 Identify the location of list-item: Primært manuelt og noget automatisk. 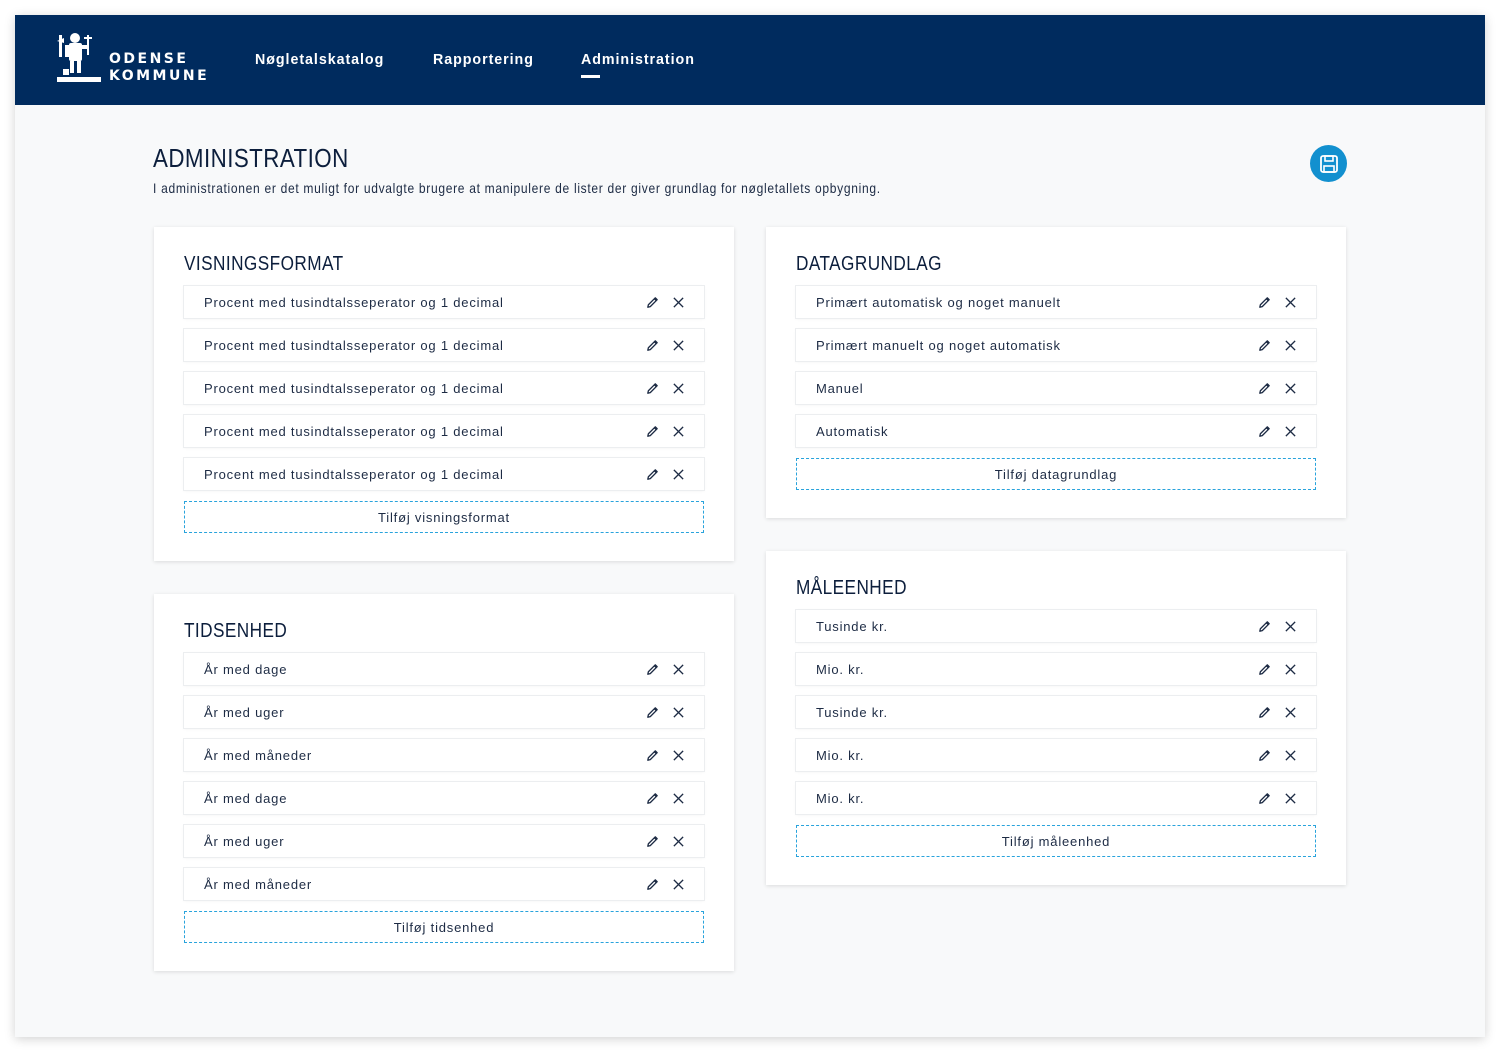
(1056, 345).